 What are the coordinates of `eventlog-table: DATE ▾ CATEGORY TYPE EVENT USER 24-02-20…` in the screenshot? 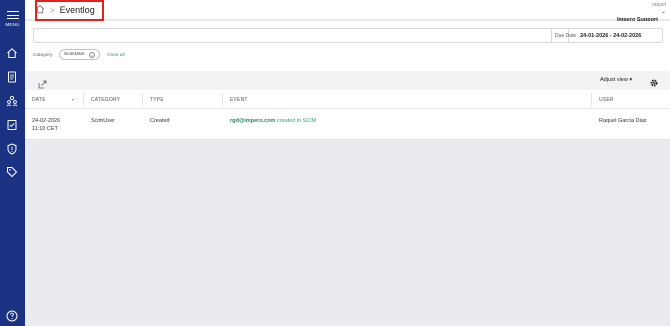 It's located at (347, 115).